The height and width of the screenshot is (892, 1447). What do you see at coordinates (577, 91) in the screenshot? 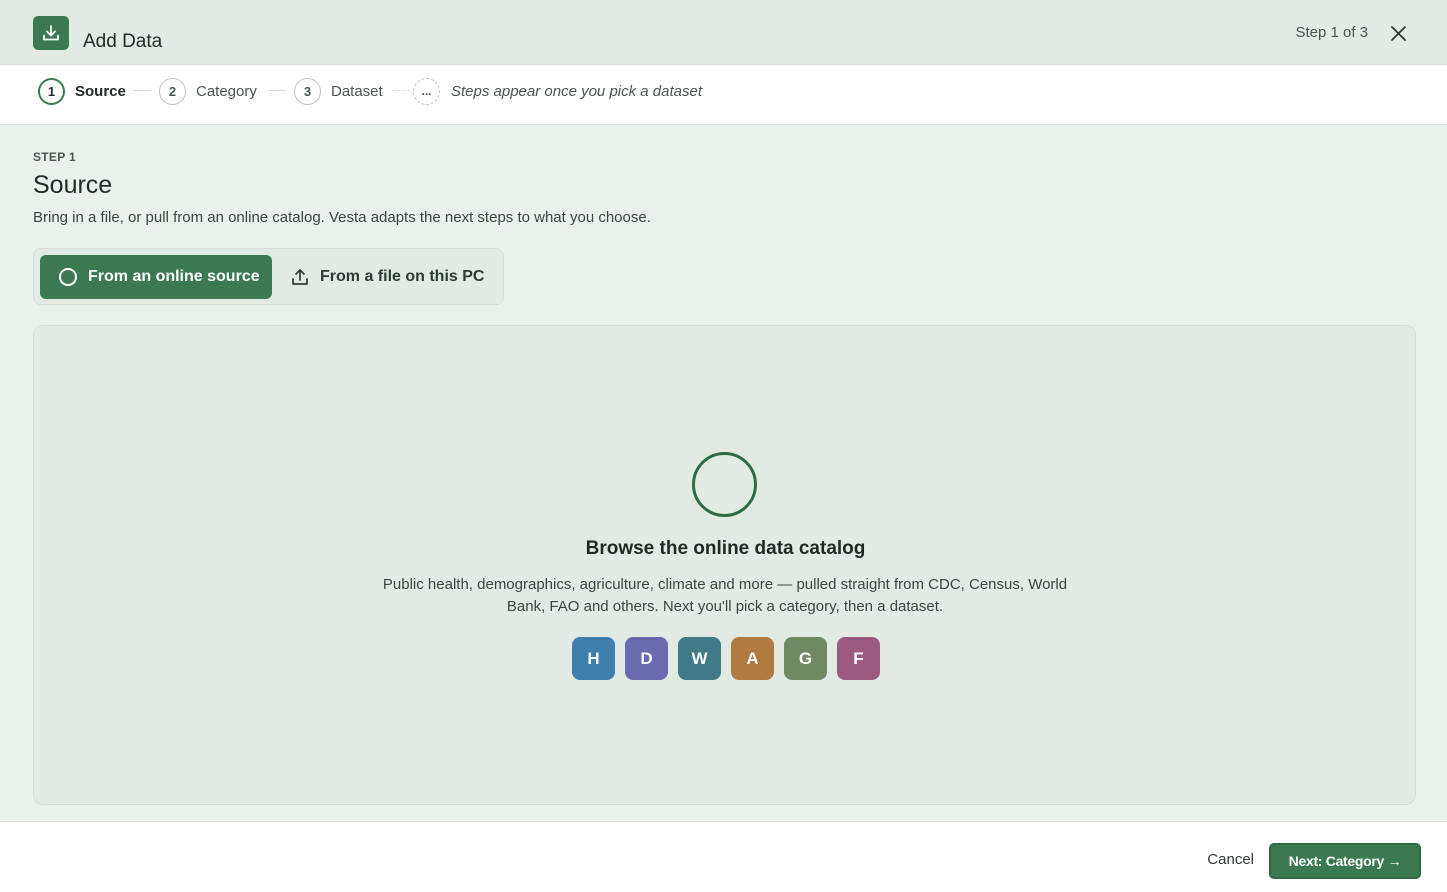
I see `pending-step-label: Steps appear once you pick a dataset` at bounding box center [577, 91].